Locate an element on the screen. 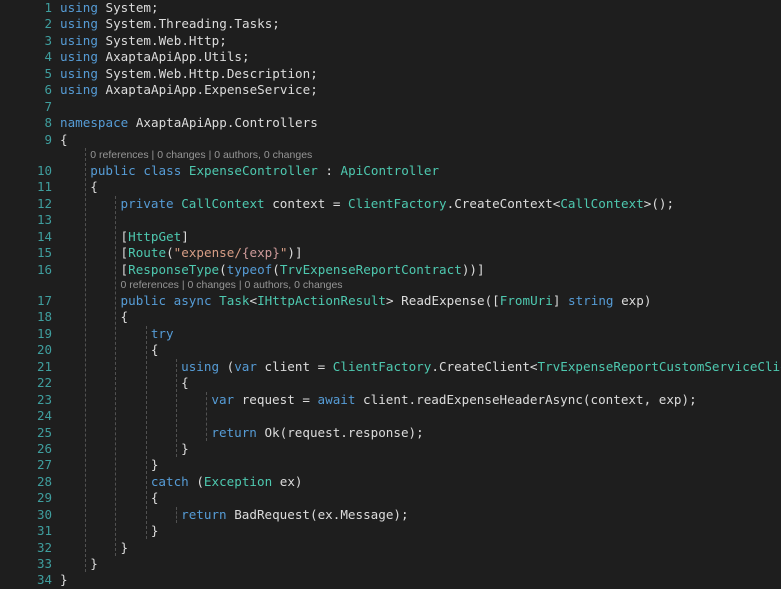 Image resolution: width=781 pixels, height=589 pixels. line-code-text: using AxaptaApiApp.Utils; is located at coordinates (155, 57).